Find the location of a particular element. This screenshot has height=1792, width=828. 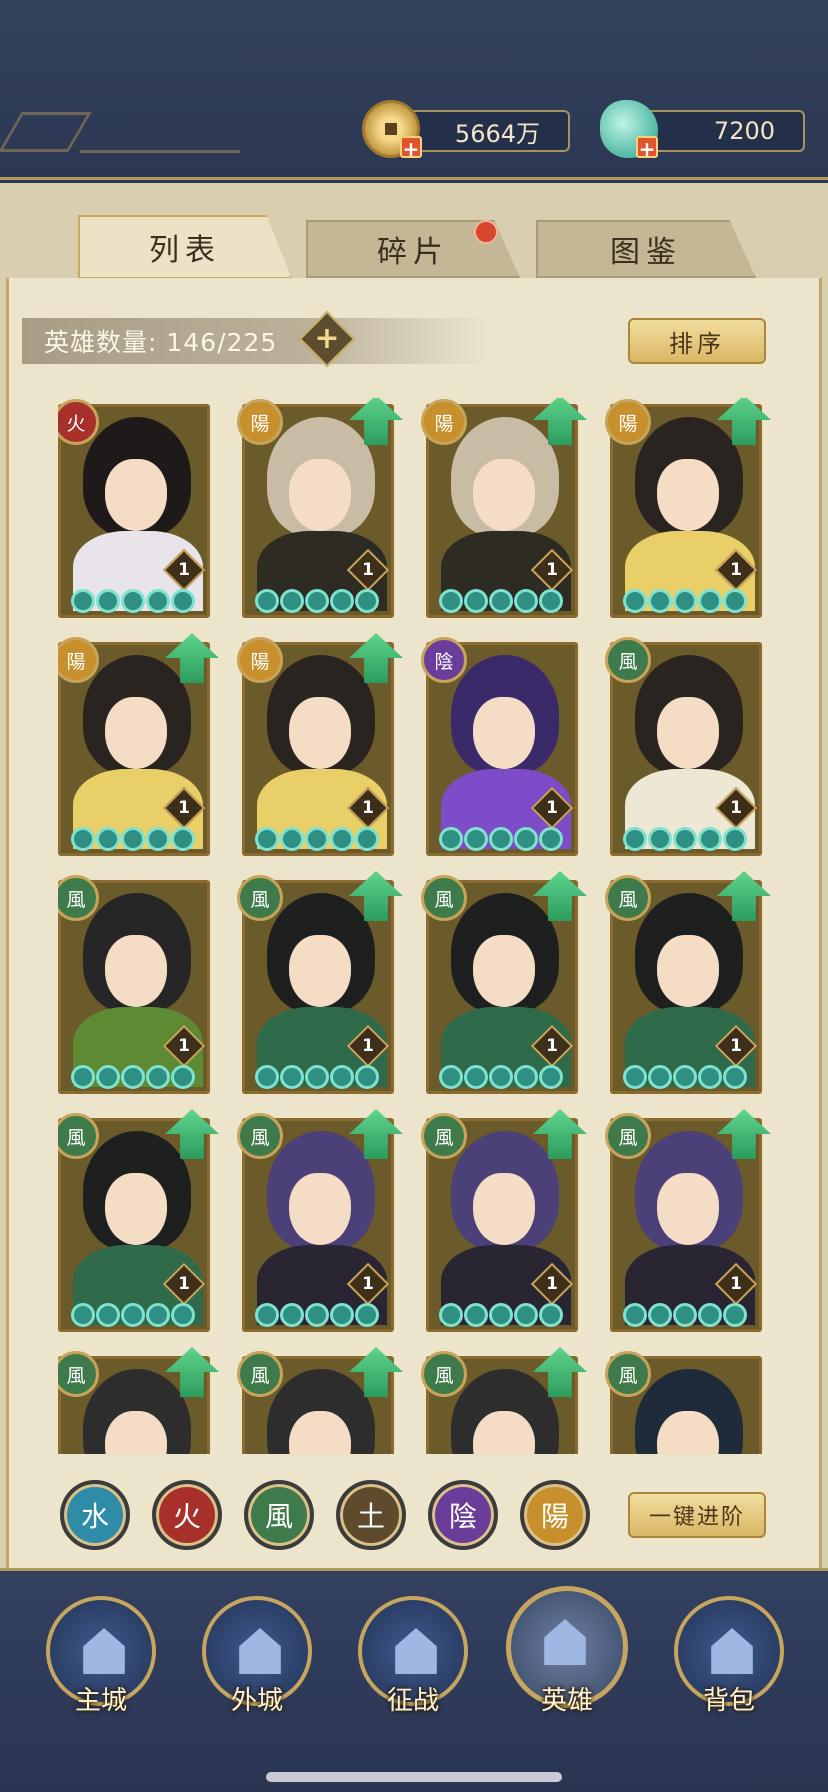

tab-shards-label: 碎片 is located at coordinates (413, 252).